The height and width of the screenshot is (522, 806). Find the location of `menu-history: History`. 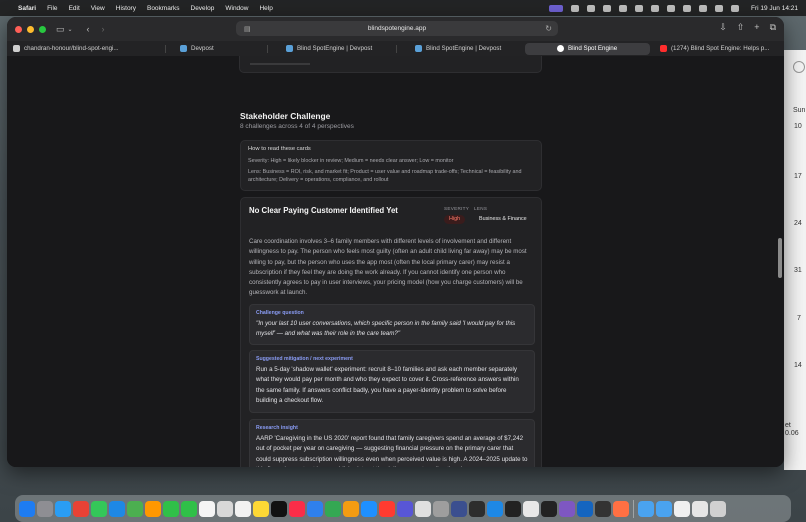

menu-history: History is located at coordinates (126, 8).